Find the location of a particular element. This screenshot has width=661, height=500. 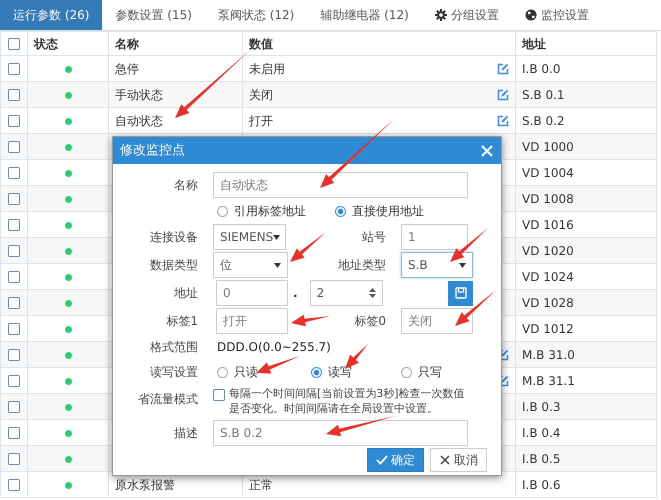

save-button is located at coordinates (460, 293).